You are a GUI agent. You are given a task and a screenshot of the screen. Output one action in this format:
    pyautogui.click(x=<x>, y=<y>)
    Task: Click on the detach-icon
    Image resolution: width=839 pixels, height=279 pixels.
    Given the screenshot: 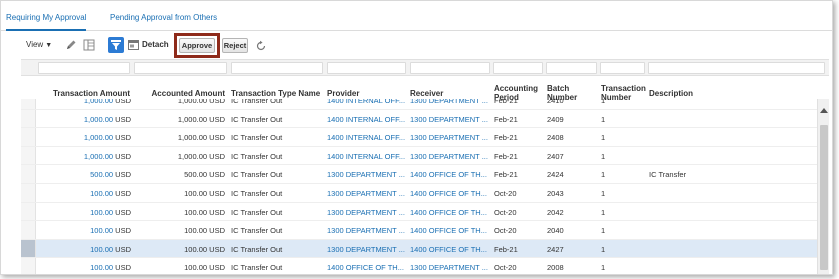 What is the action you would take?
    pyautogui.click(x=133, y=45)
    